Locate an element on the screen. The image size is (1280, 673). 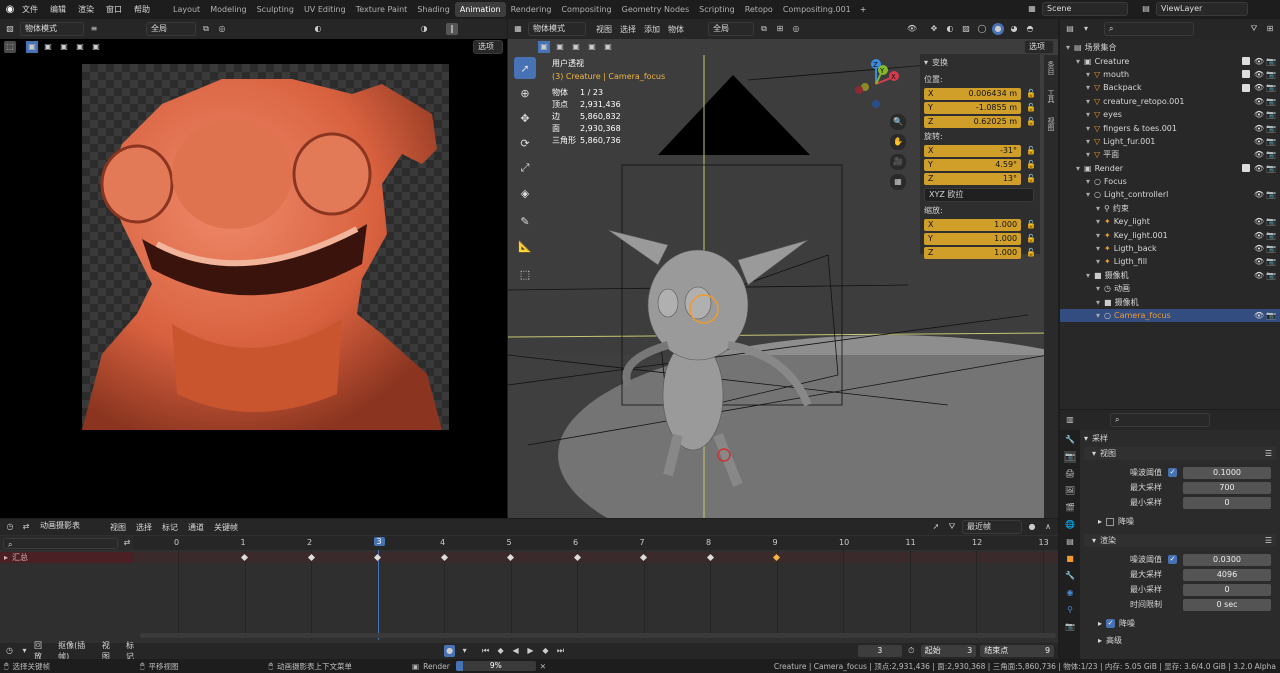
select-box-icon: ▣ is located at coordinates (32, 47).